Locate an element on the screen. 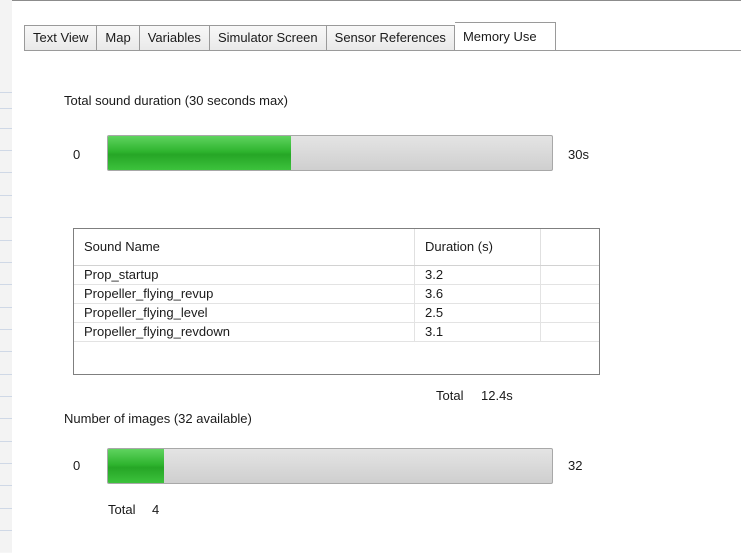 This screenshot has width=741, height=553. images-progress-min-label: 0 is located at coordinates (77, 465).